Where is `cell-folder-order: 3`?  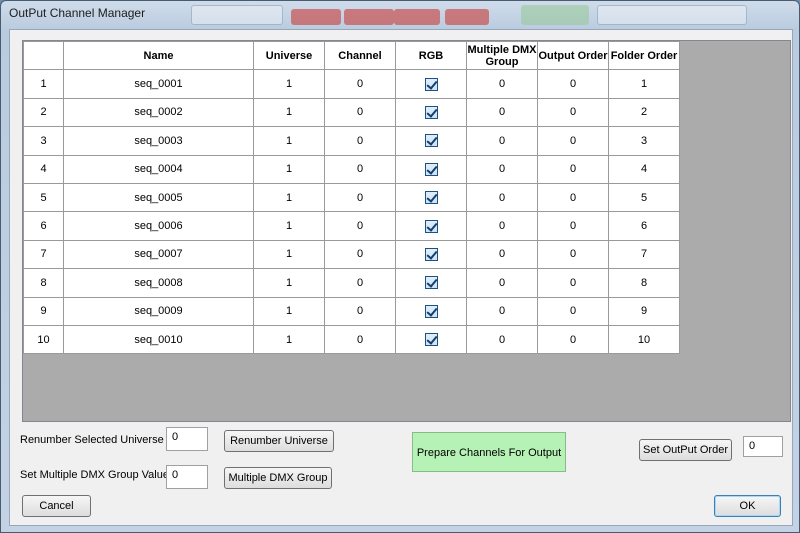
cell-folder-order: 3 is located at coordinates (644, 141).